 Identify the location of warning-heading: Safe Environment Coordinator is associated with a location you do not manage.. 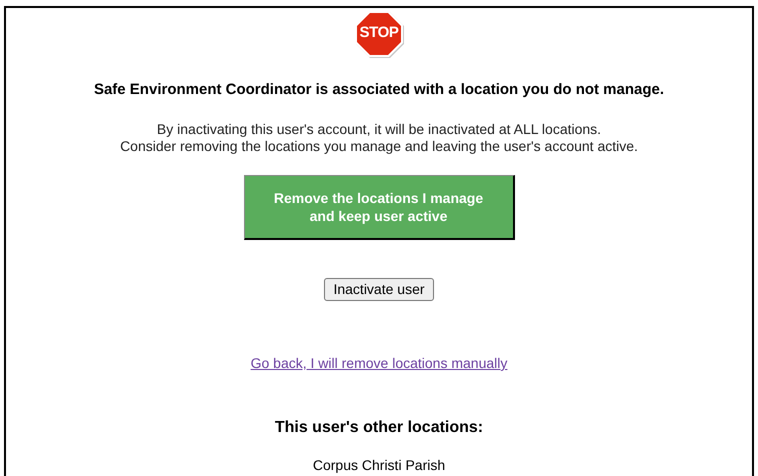
(379, 90).